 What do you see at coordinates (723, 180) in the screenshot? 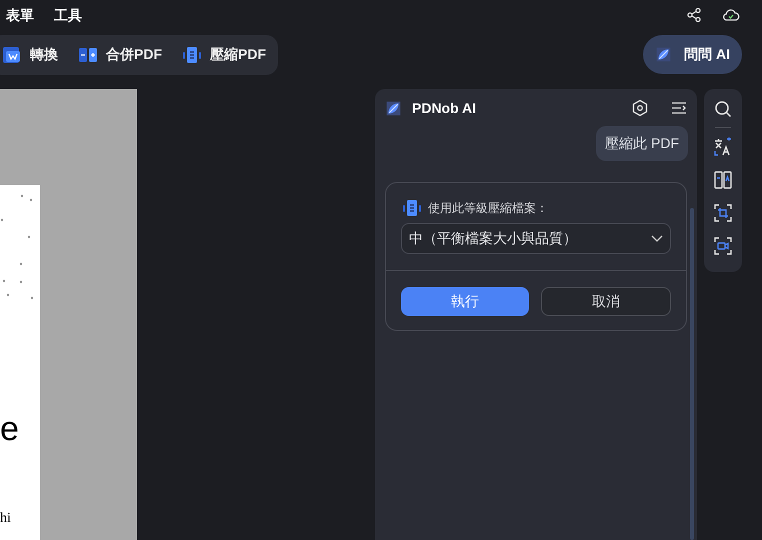
I see `compare-icon` at bounding box center [723, 180].